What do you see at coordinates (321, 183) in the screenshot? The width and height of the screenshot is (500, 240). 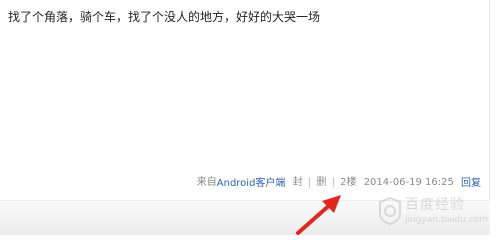 I see `delete-link: 删` at bounding box center [321, 183].